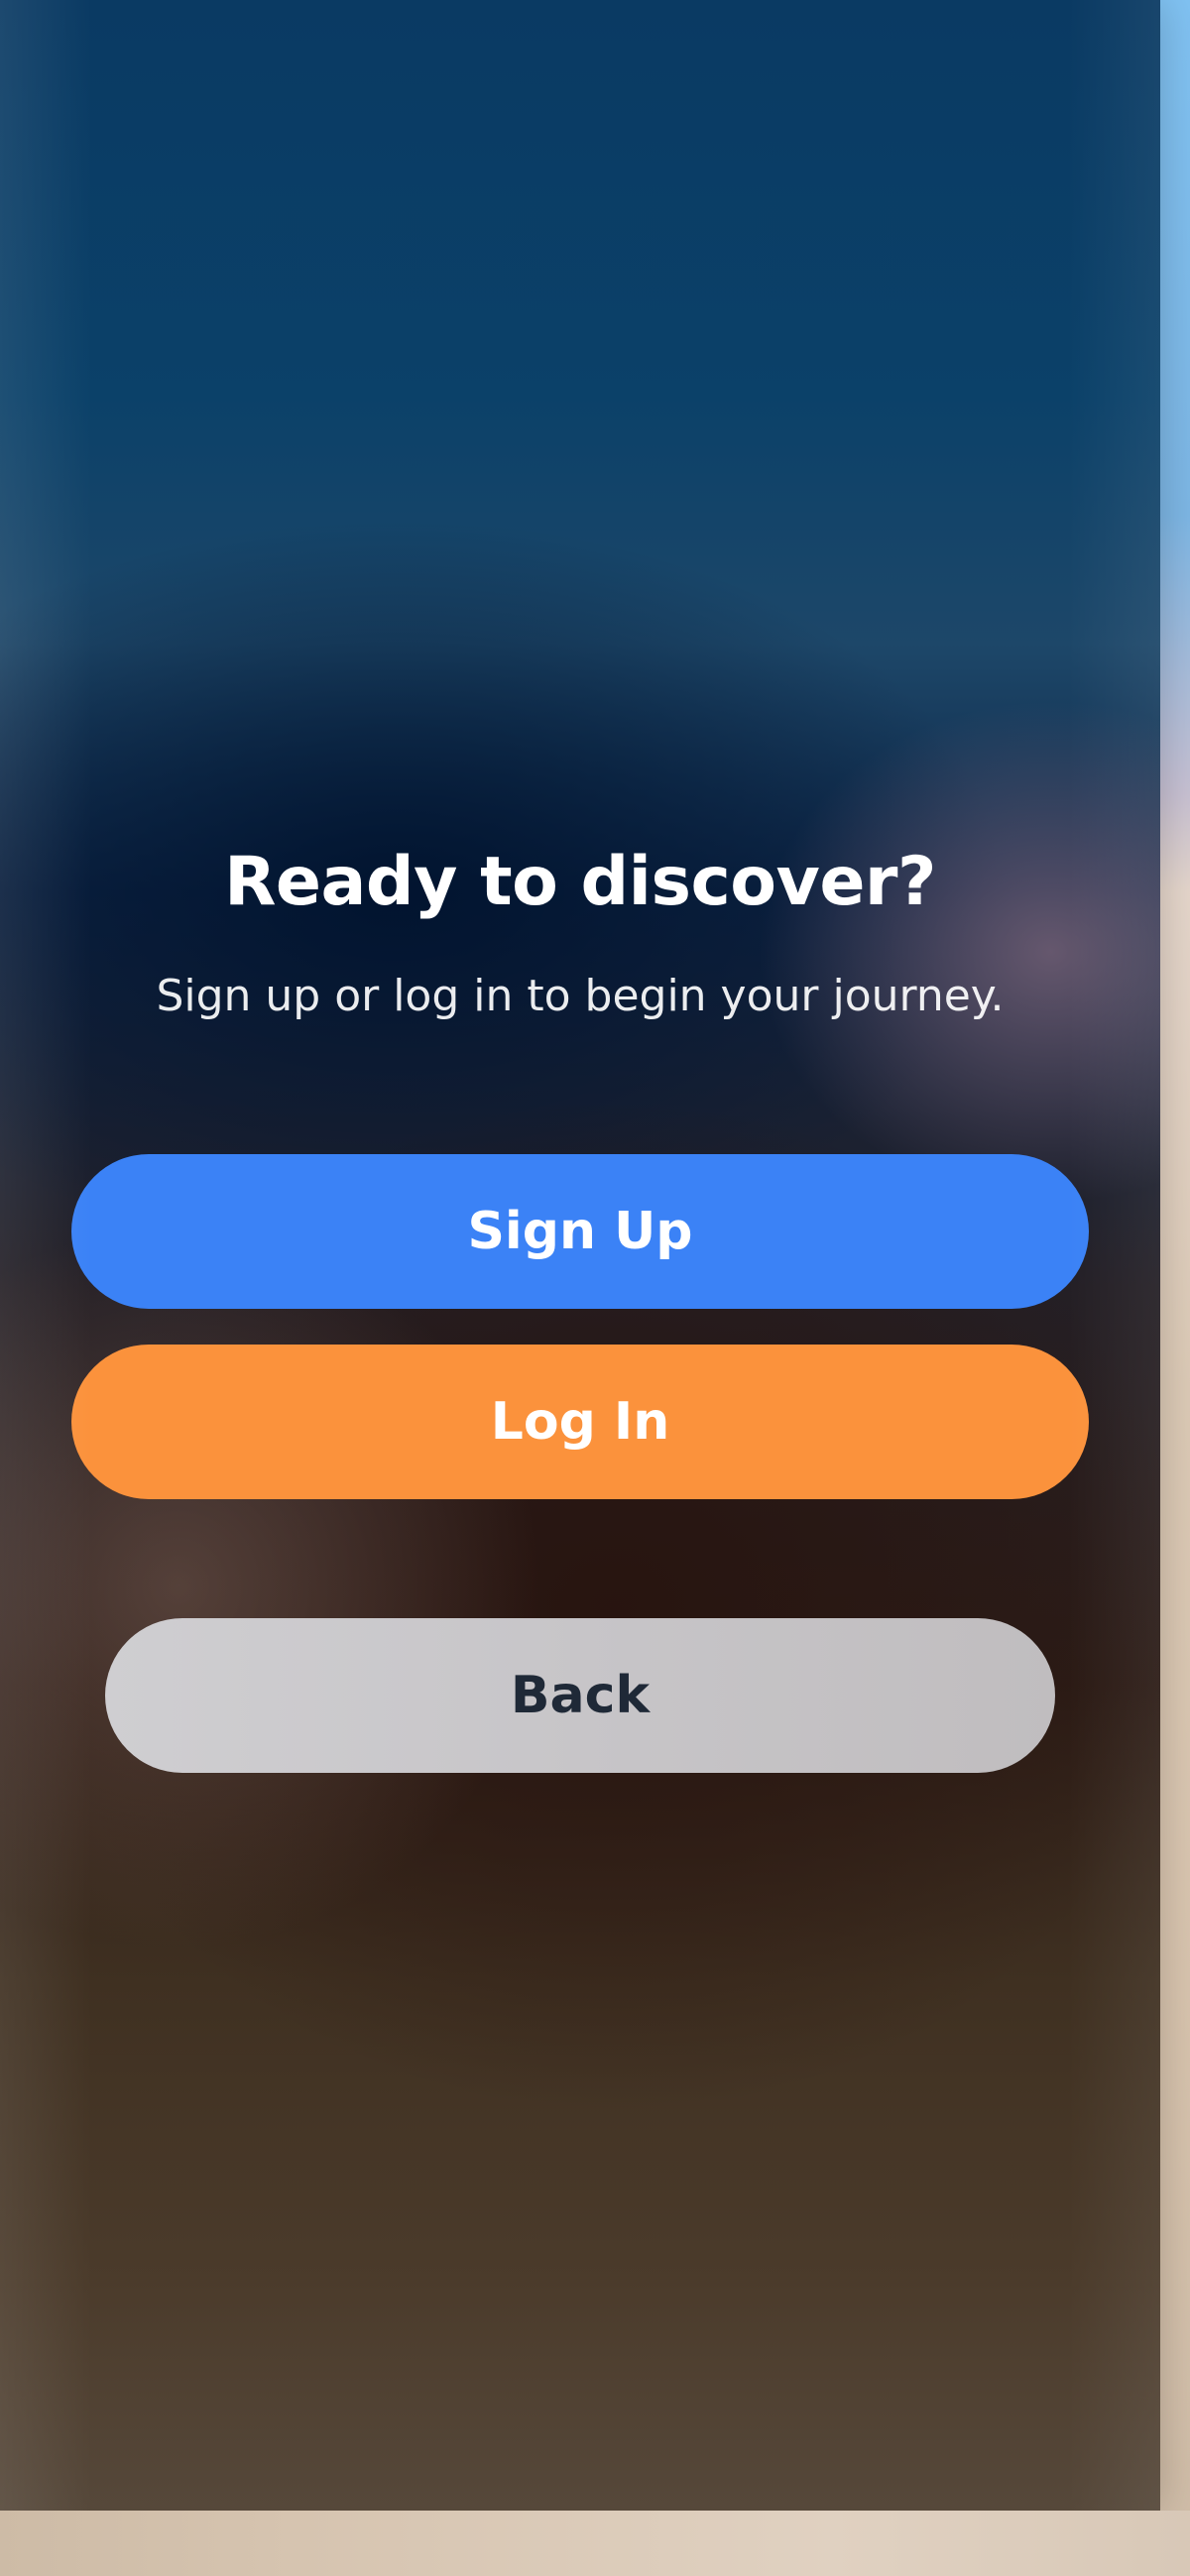 The width and height of the screenshot is (1190, 2576). Describe the element at coordinates (595, 2543) in the screenshot. I see `background-strip` at that location.